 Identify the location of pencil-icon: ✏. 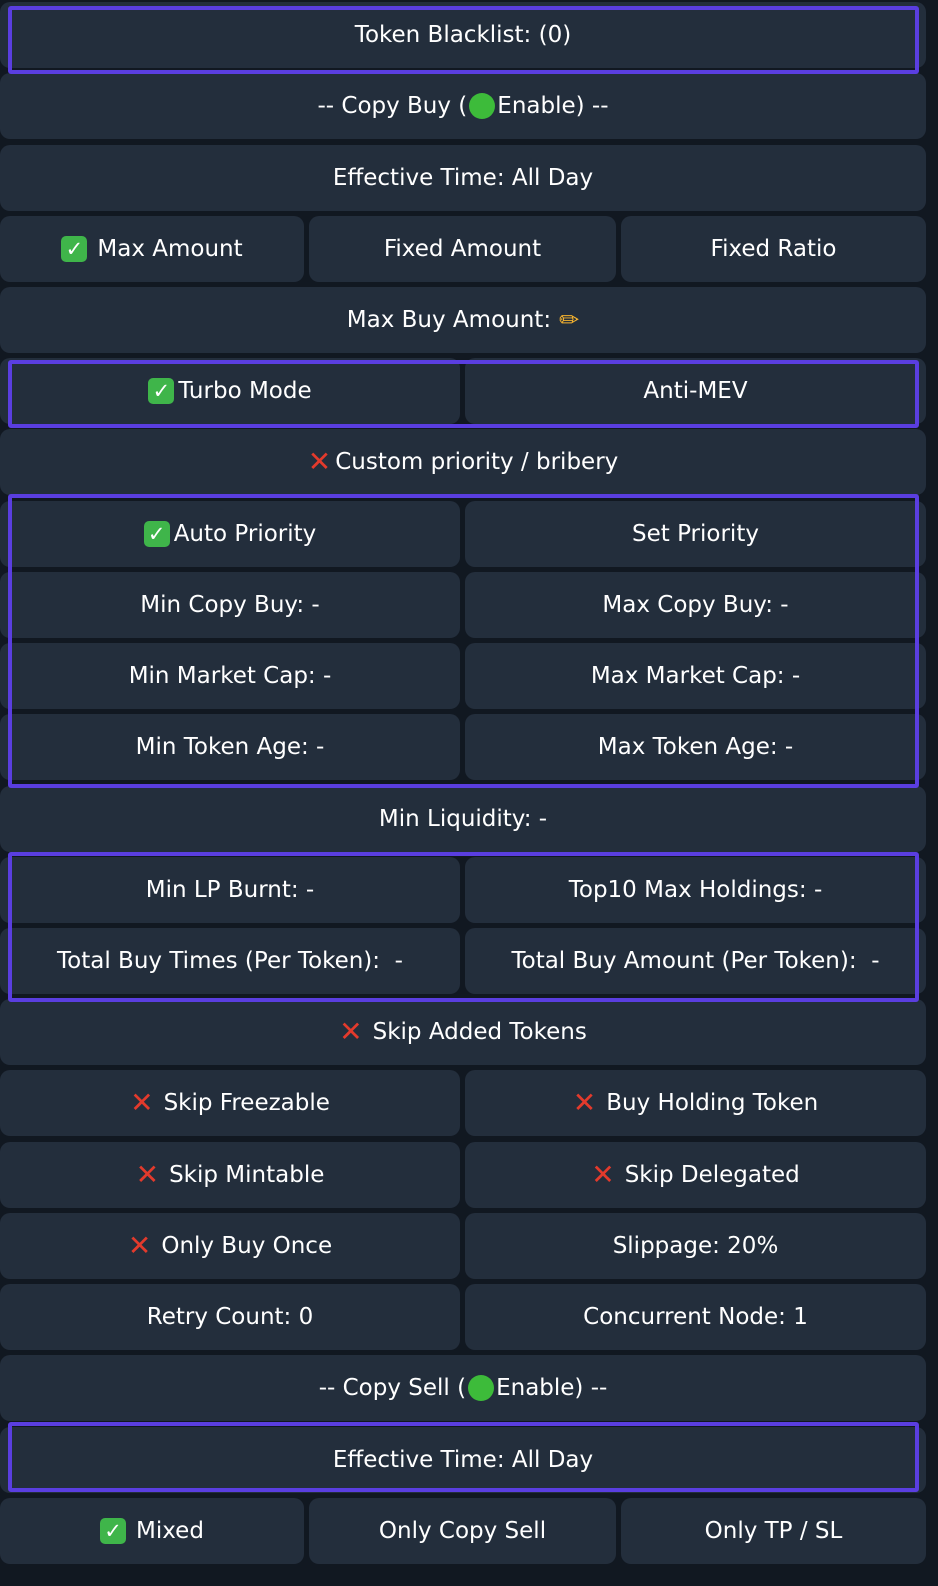
(569, 320).